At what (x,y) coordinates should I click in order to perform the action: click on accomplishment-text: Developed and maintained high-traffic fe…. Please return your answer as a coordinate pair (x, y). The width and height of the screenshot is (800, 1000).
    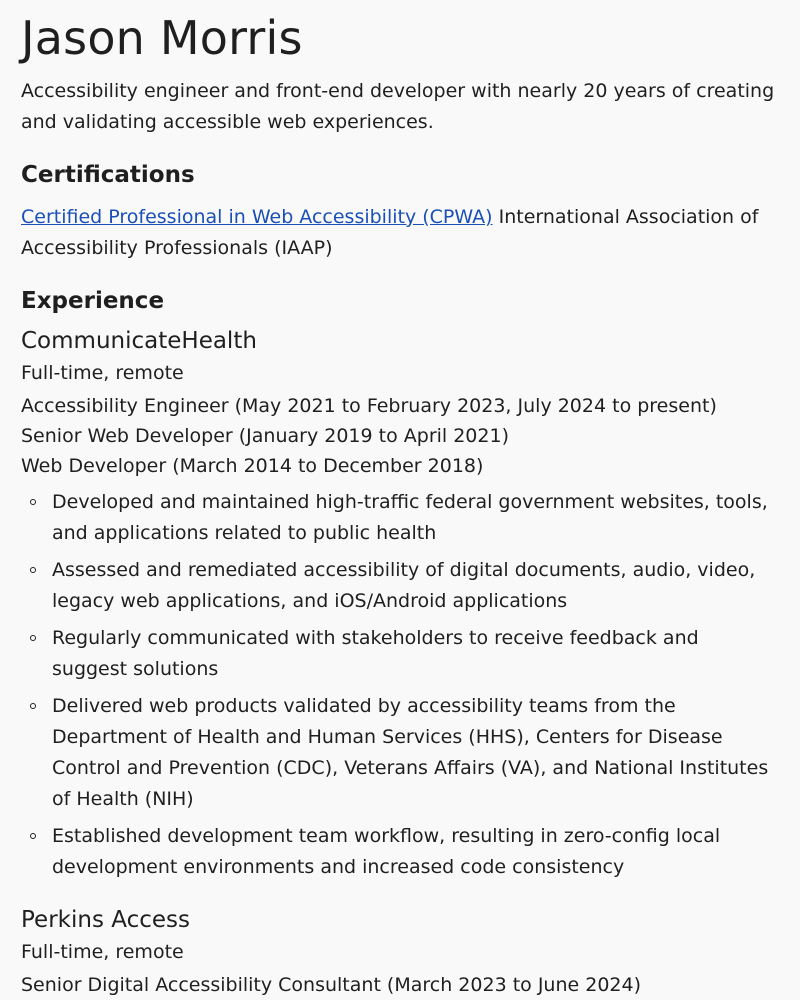
    Looking at the image, I should click on (410, 517).